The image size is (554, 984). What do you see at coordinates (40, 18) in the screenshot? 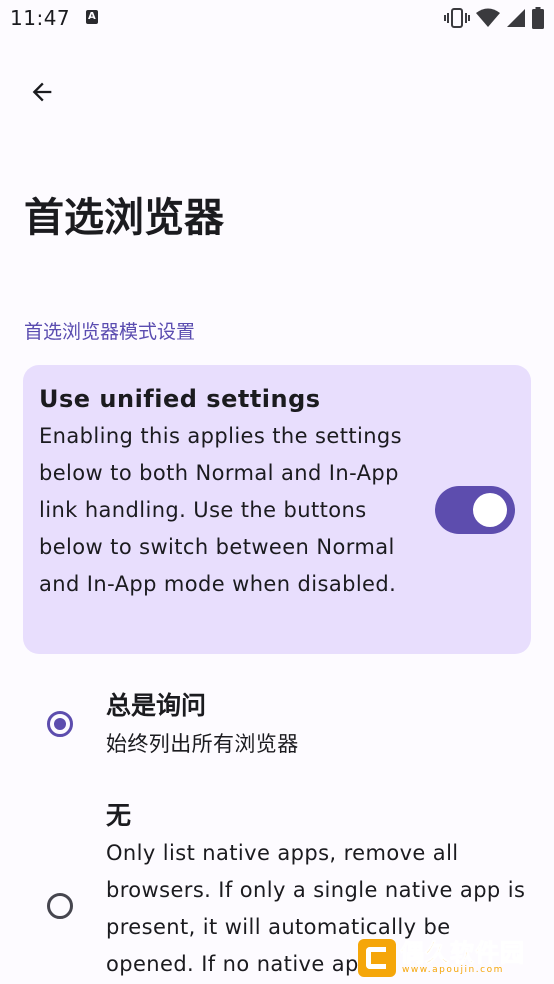
I see `status-time: 11:47` at bounding box center [40, 18].